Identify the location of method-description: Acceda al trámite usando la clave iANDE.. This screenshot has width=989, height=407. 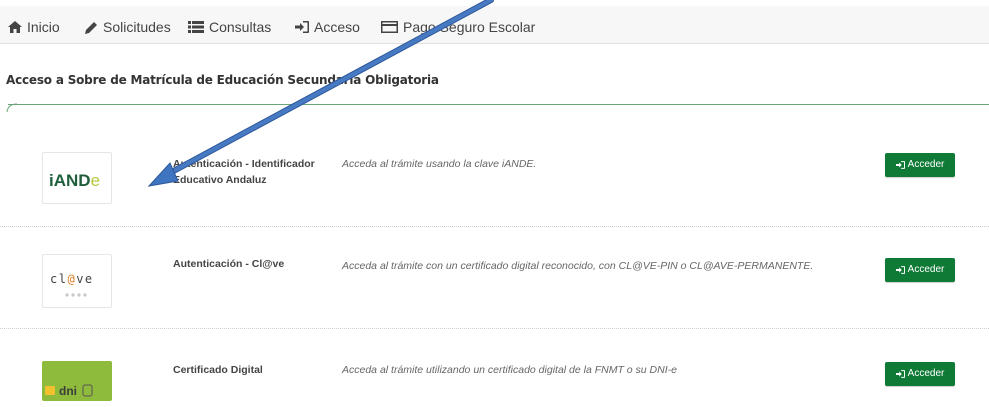
(439, 164).